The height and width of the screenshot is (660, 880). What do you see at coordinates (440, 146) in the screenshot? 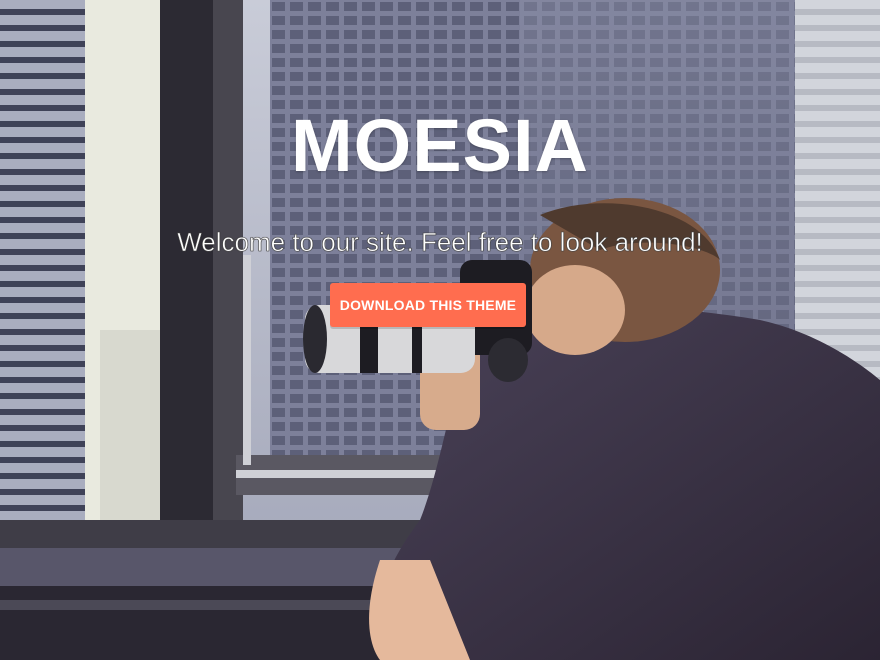
I see `site-title: MOESIA` at bounding box center [440, 146].